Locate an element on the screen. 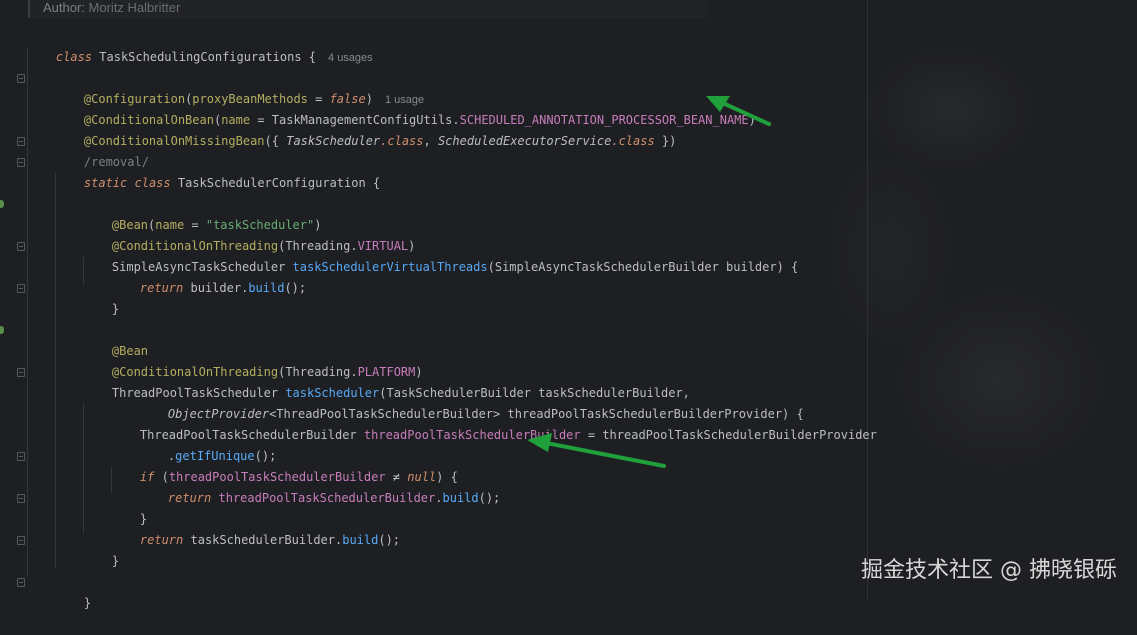  punctuation: ) { is located at coordinates (787, 267).